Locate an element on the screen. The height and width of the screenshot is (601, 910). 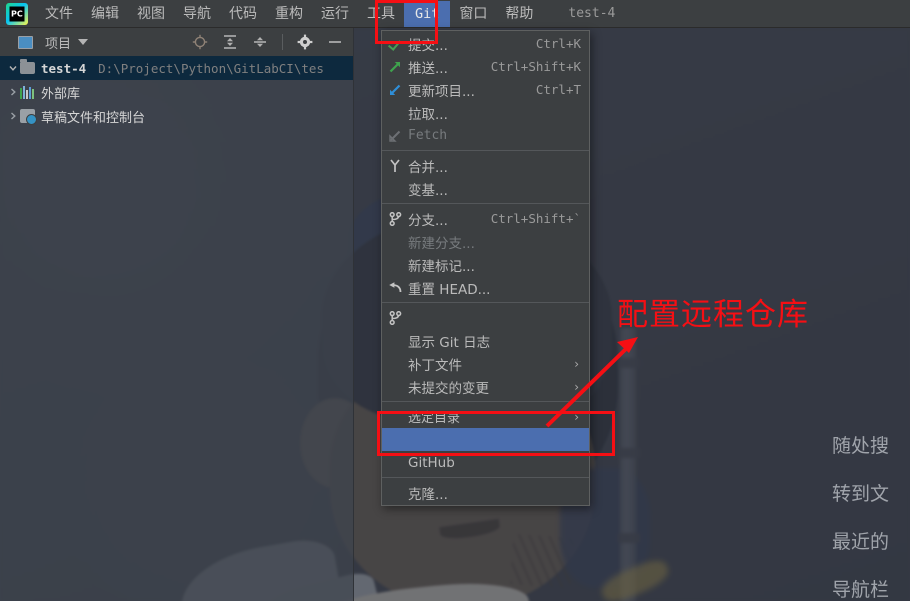
tree-item-label: 草稿文件和控制台 is located at coordinates (93, 118).